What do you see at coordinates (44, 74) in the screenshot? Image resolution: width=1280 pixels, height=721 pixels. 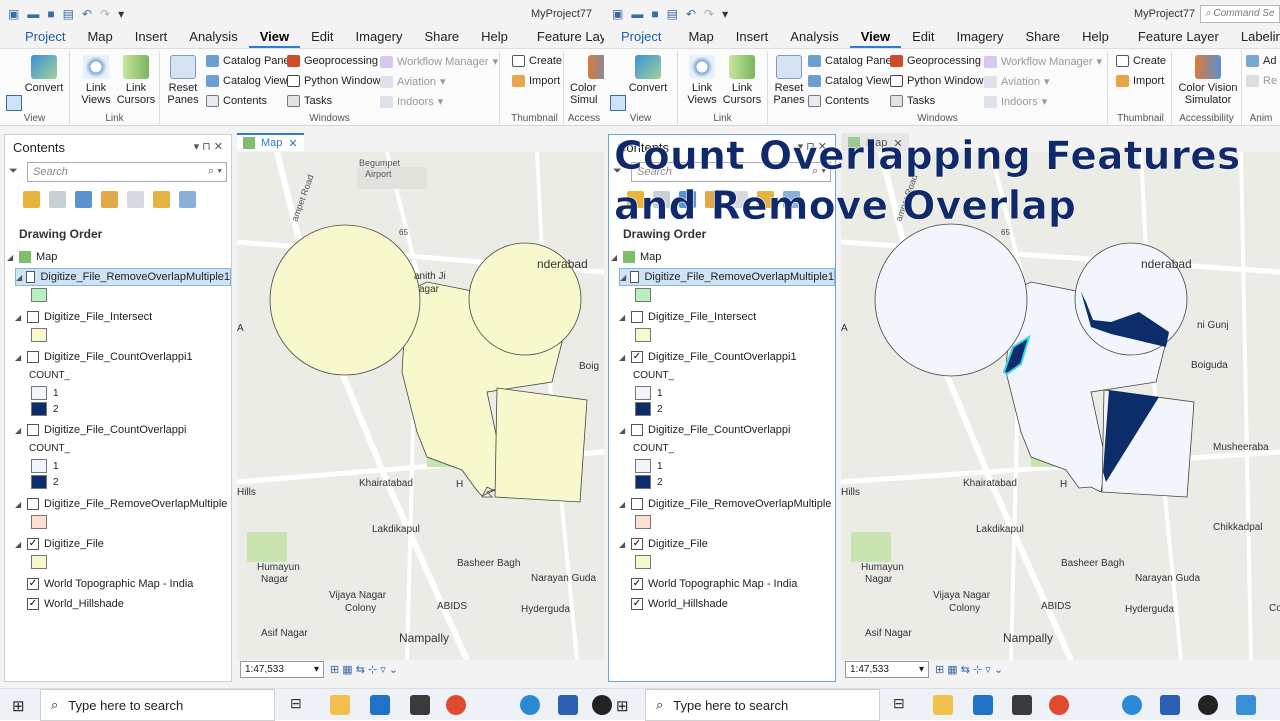 I see `convert-button: Convert` at bounding box center [44, 74].